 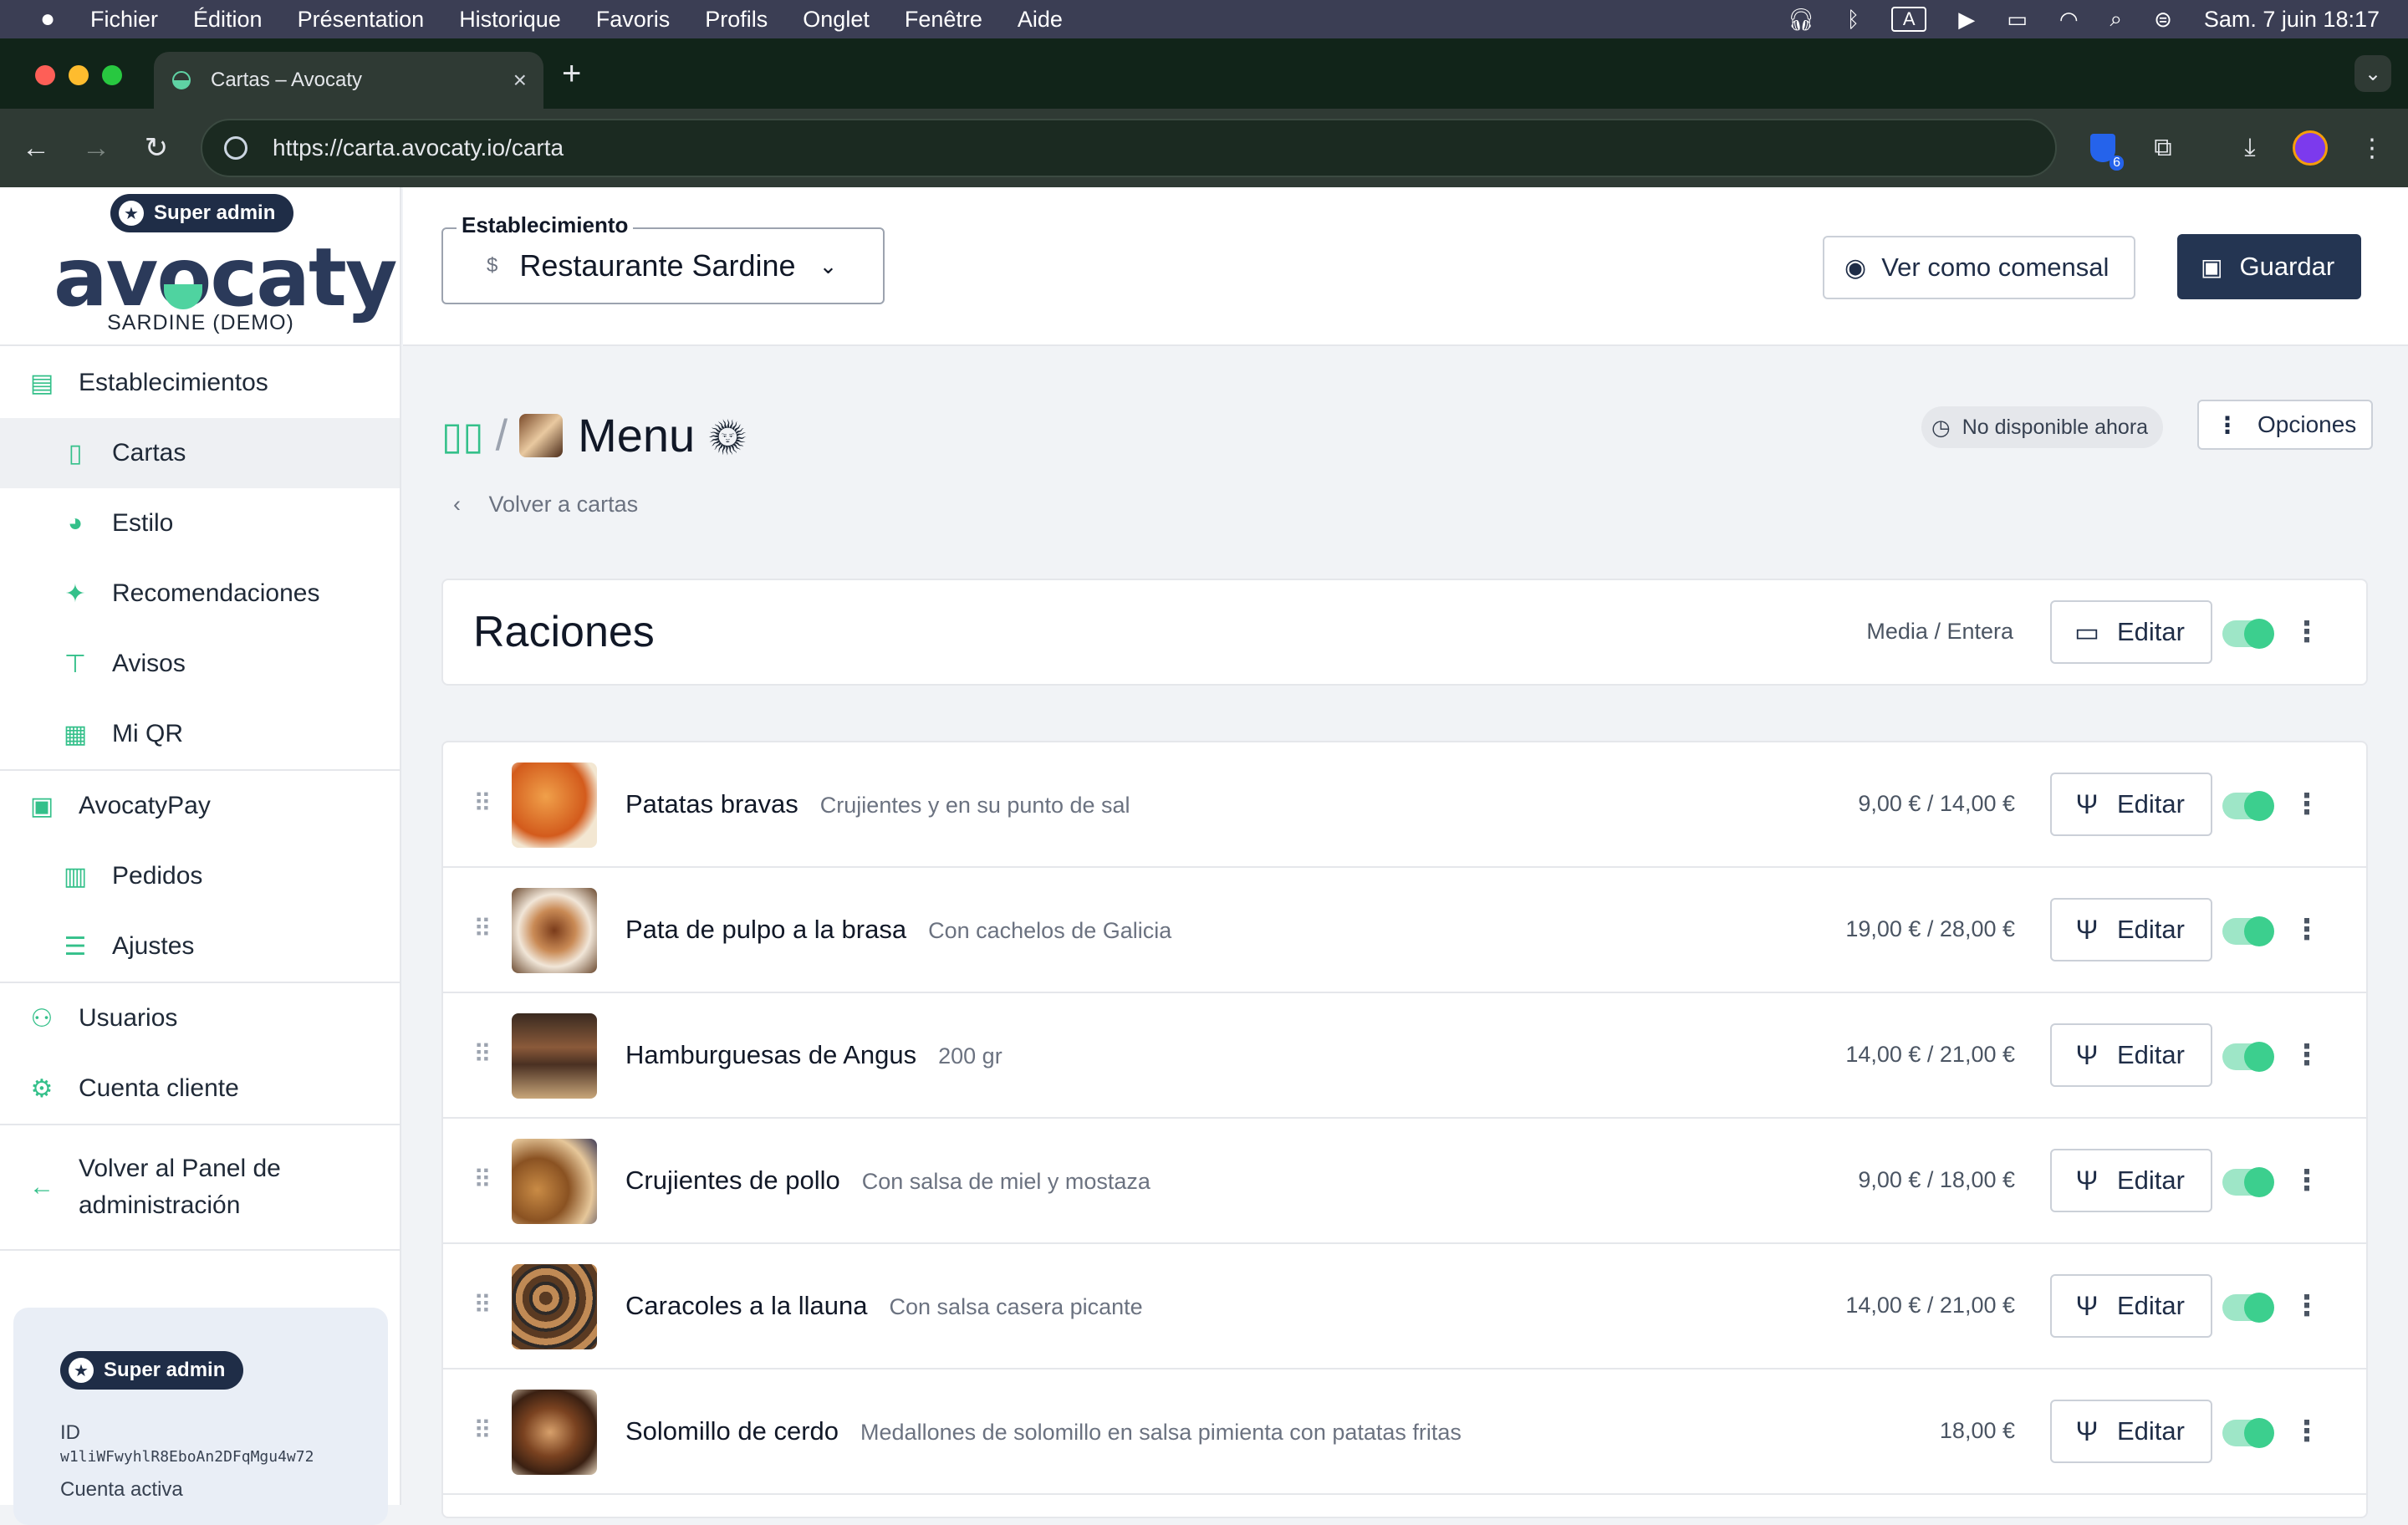 What do you see at coordinates (200, 383) in the screenshot?
I see `sidebar-item-establecimientos: ▤ Establecimientos` at bounding box center [200, 383].